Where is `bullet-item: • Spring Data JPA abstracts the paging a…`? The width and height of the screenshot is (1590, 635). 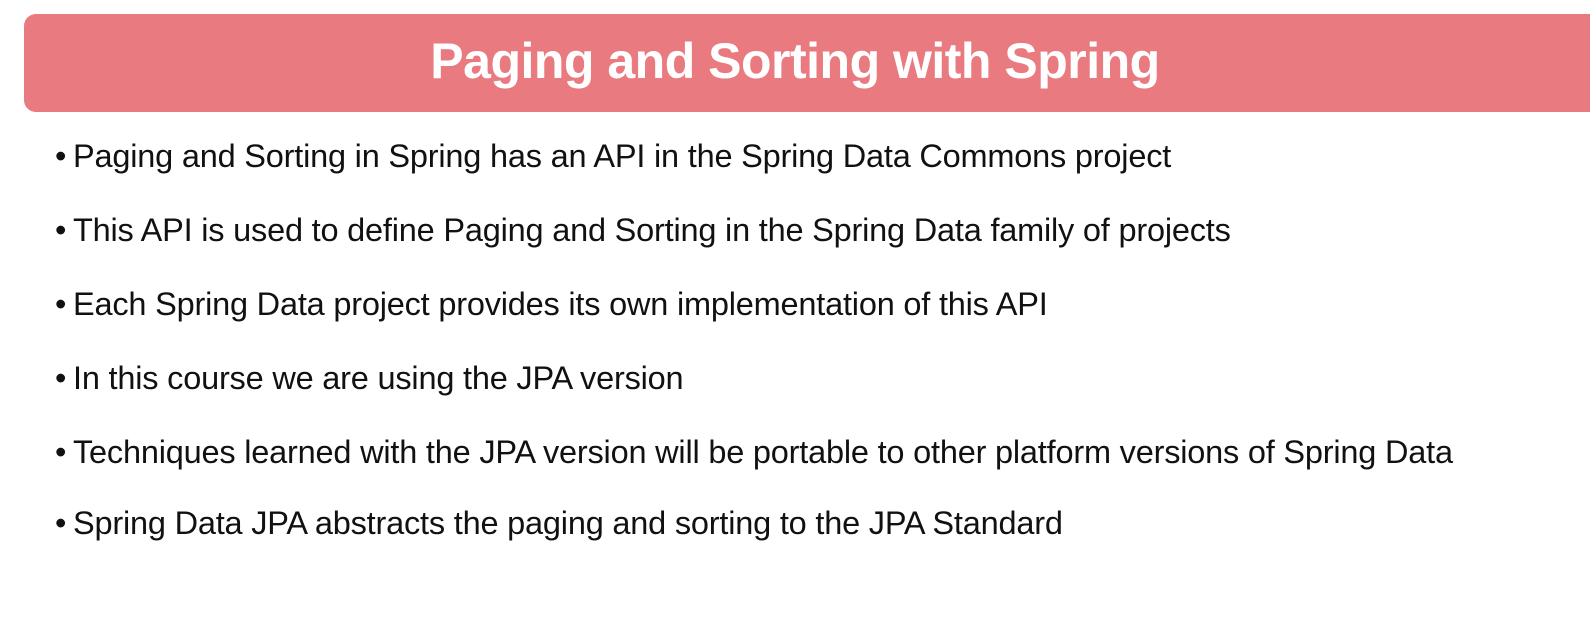
bullet-item: • Spring Data JPA abstracts the paging a… is located at coordinates (810, 523).